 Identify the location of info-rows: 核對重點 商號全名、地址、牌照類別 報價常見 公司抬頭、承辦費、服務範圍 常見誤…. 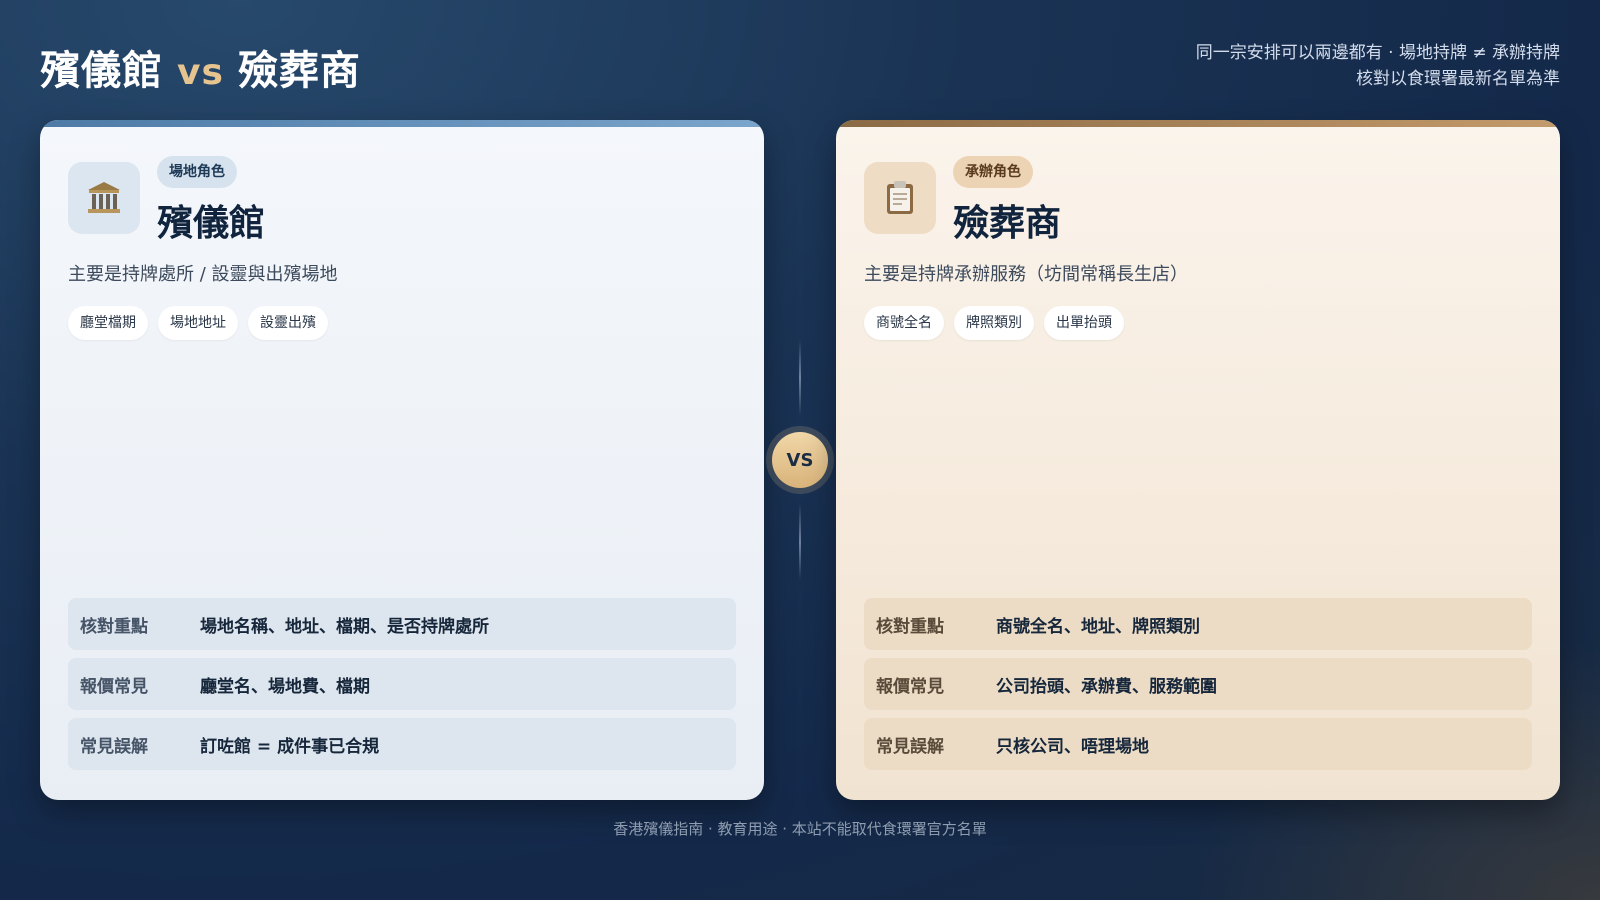
(1198, 688).